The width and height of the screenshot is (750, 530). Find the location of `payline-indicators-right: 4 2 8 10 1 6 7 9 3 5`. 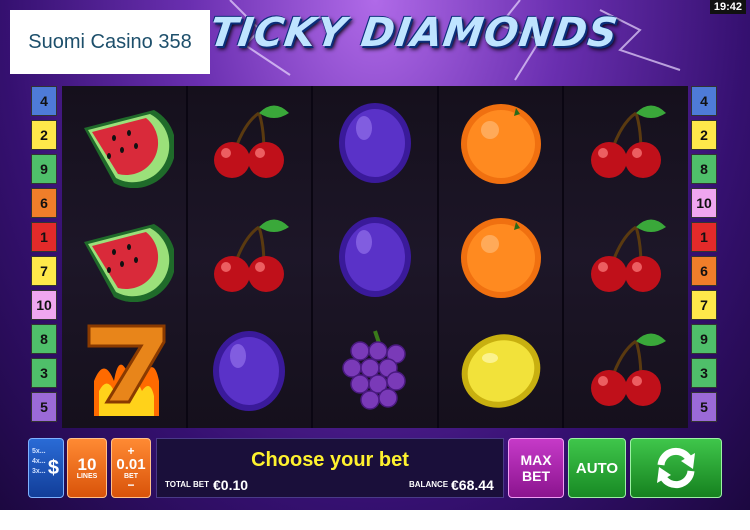

payline-indicators-right: 4 2 8 10 1 6 7 9 3 5 is located at coordinates (704, 256).